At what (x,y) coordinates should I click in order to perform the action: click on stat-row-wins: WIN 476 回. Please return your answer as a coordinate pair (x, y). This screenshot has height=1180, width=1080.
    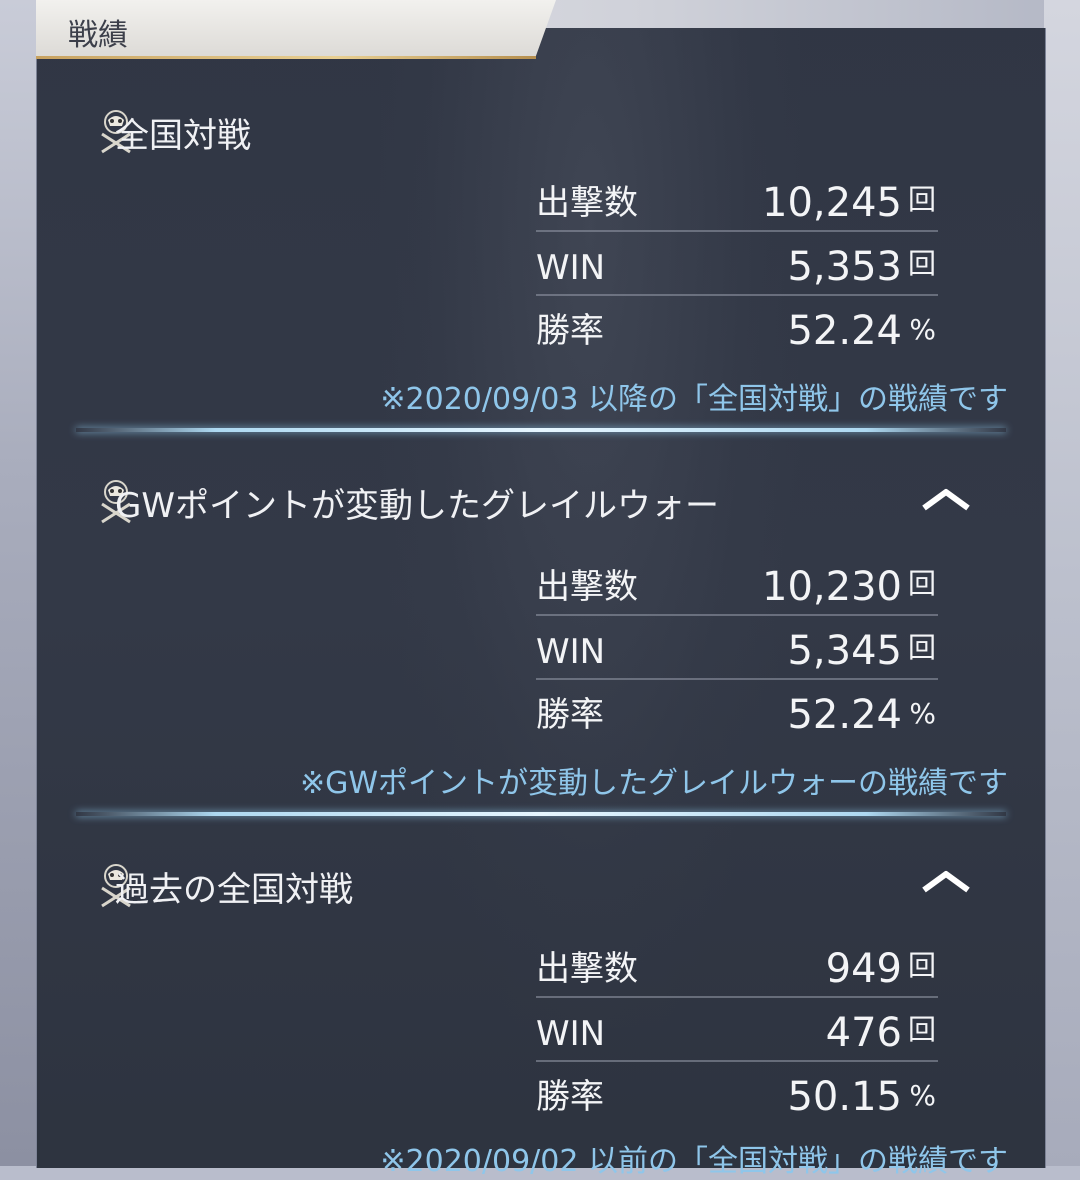
    Looking at the image, I should click on (737, 1030).